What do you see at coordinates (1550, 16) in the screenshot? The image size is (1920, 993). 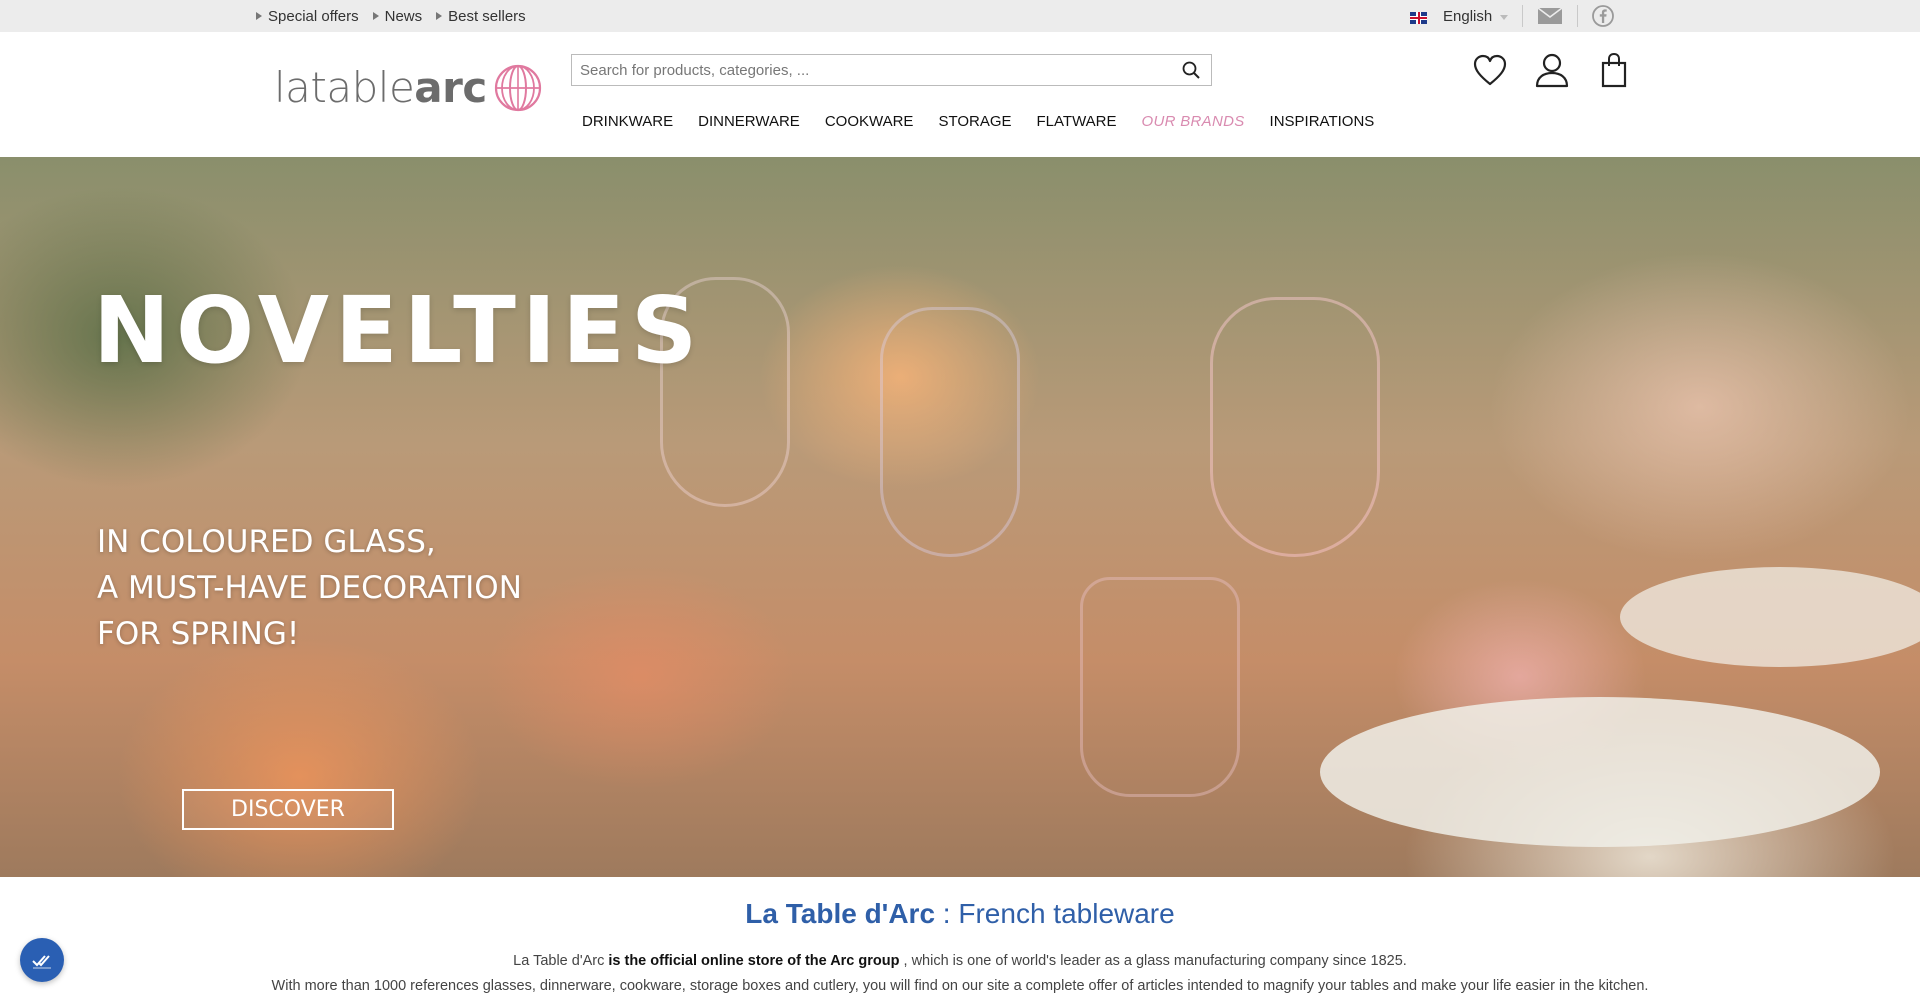 I see `mail-icon` at bounding box center [1550, 16].